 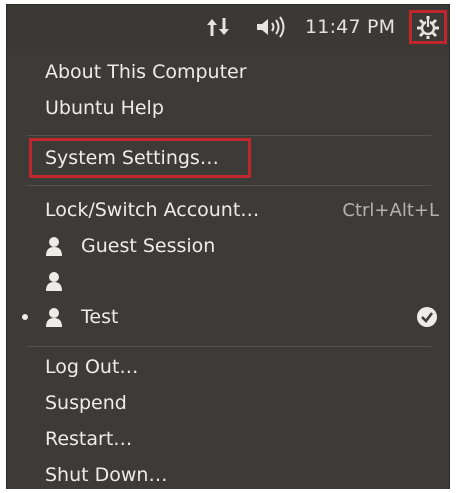 I want to click on lock-shortcut: Ctrl+Alt+L, so click(x=390, y=210).